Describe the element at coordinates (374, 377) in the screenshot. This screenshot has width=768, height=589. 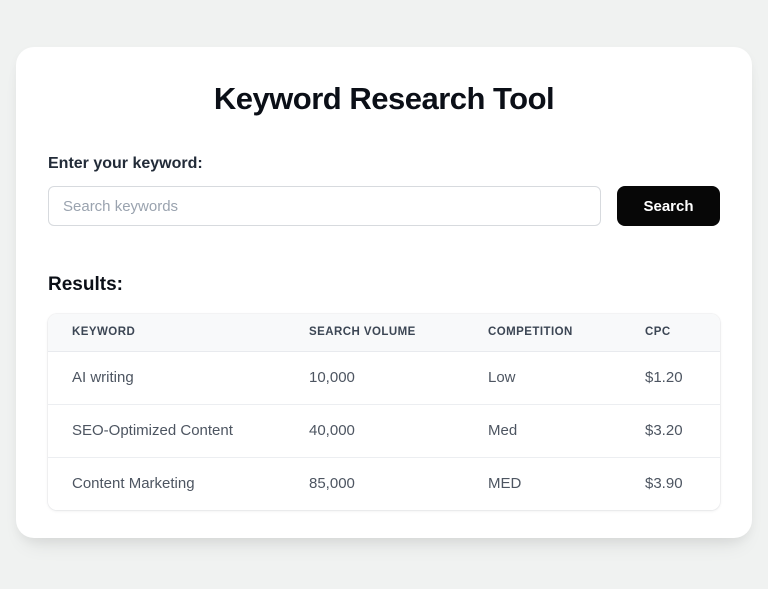
I see `cell-search-volume: 10,000` at that location.